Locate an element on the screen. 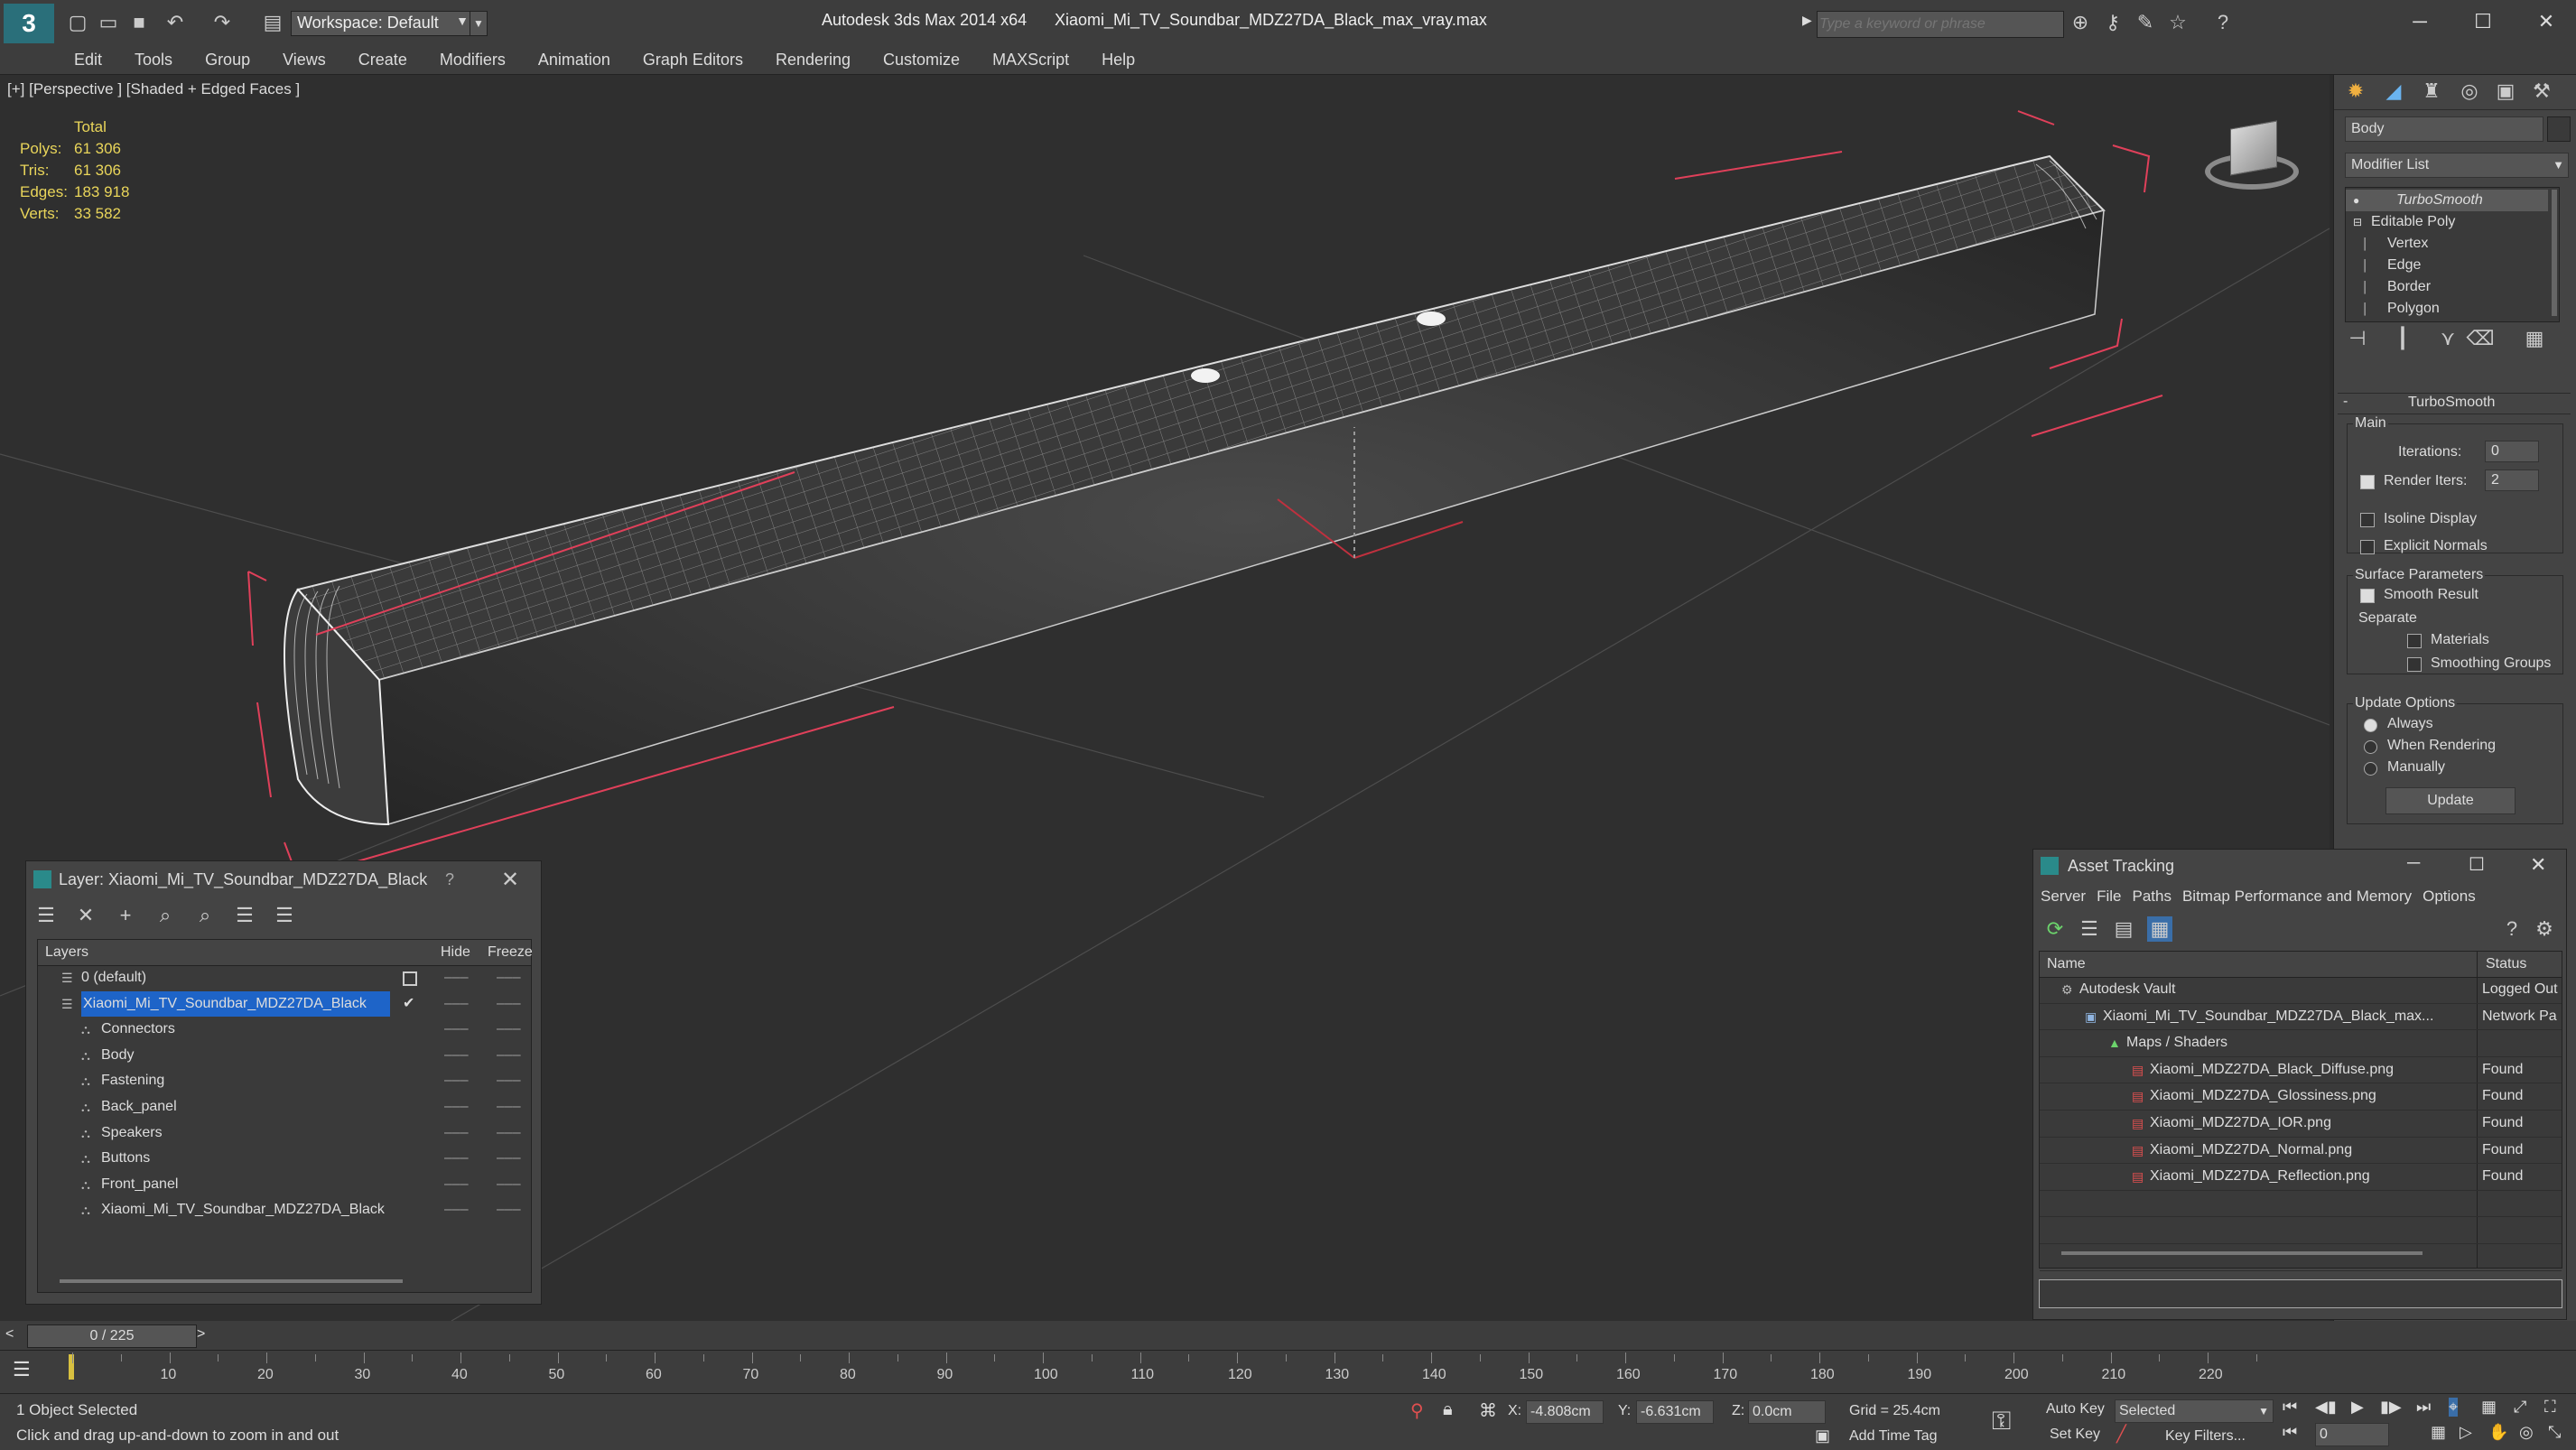  when-rendering-radio is located at coordinates (2370, 747).